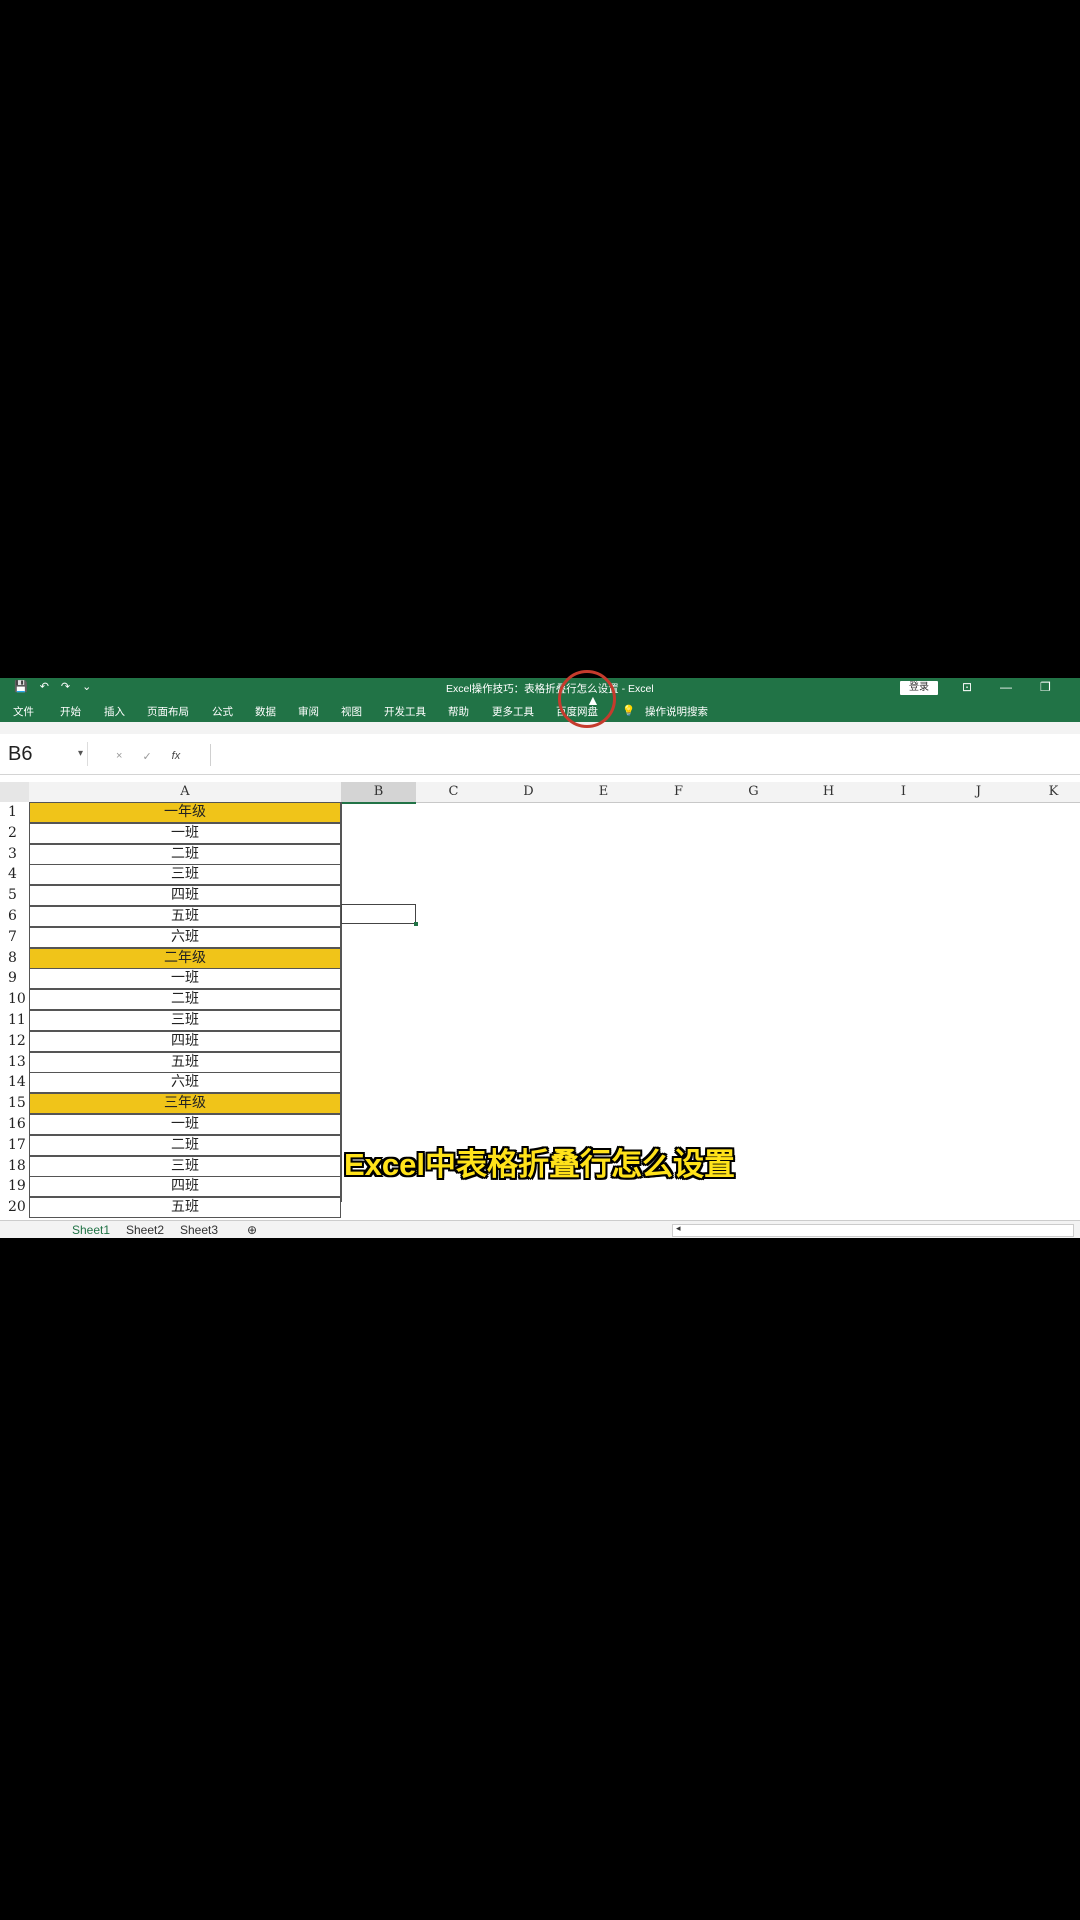  What do you see at coordinates (91, 1230) in the screenshot?
I see `sheet-tab-sheet1: Sheet1` at bounding box center [91, 1230].